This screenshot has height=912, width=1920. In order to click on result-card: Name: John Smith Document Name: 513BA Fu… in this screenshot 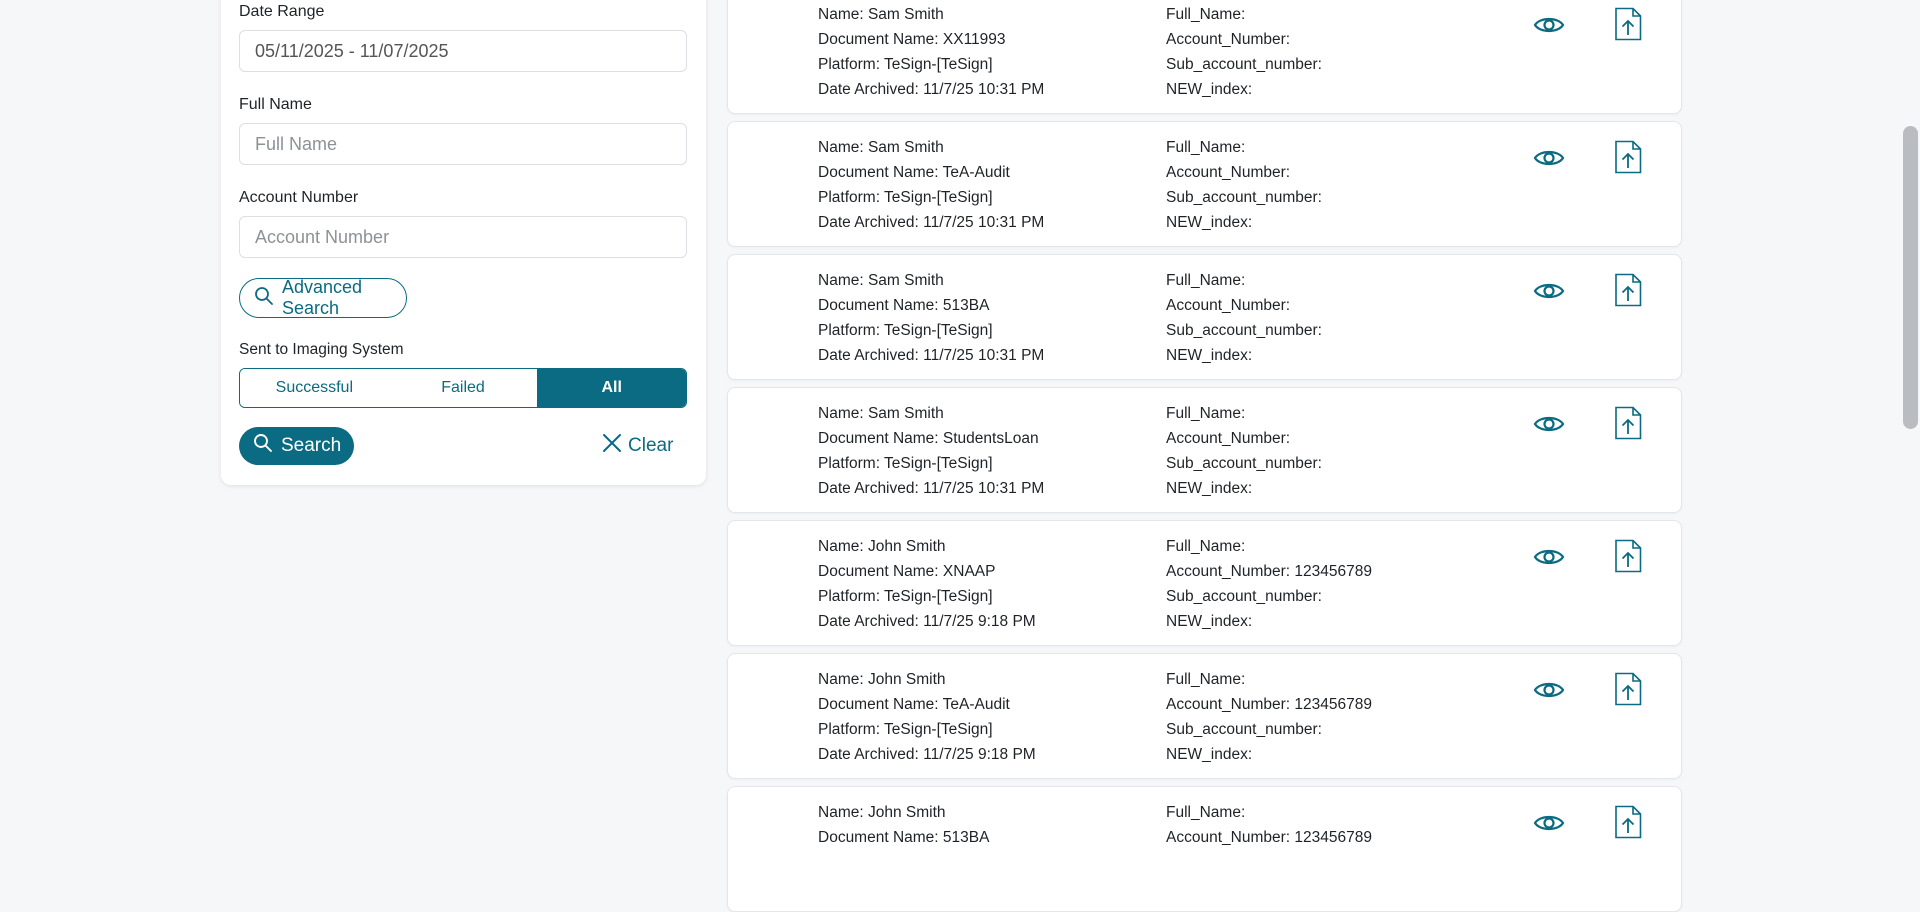, I will do `click(1204, 849)`.